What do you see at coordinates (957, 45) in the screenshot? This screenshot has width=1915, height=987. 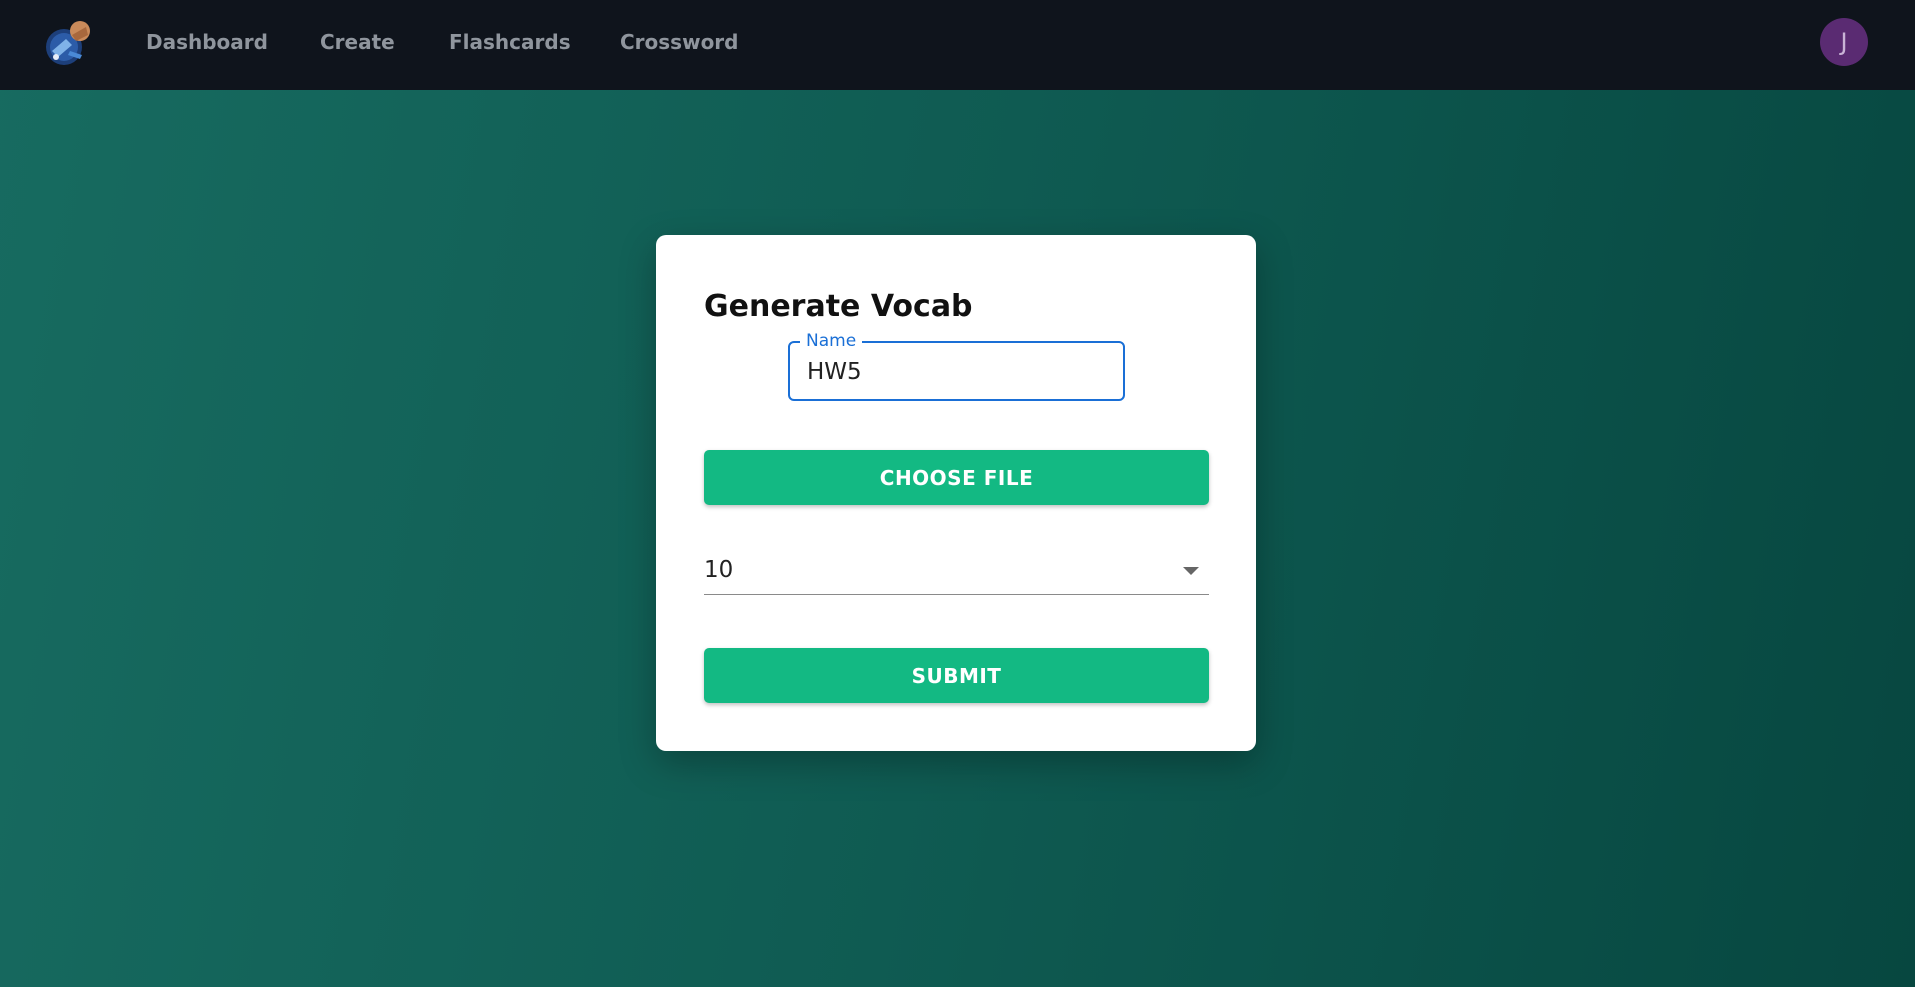 I see `top-navbar: Dashboard Create Flashcards Crossword J` at bounding box center [957, 45].